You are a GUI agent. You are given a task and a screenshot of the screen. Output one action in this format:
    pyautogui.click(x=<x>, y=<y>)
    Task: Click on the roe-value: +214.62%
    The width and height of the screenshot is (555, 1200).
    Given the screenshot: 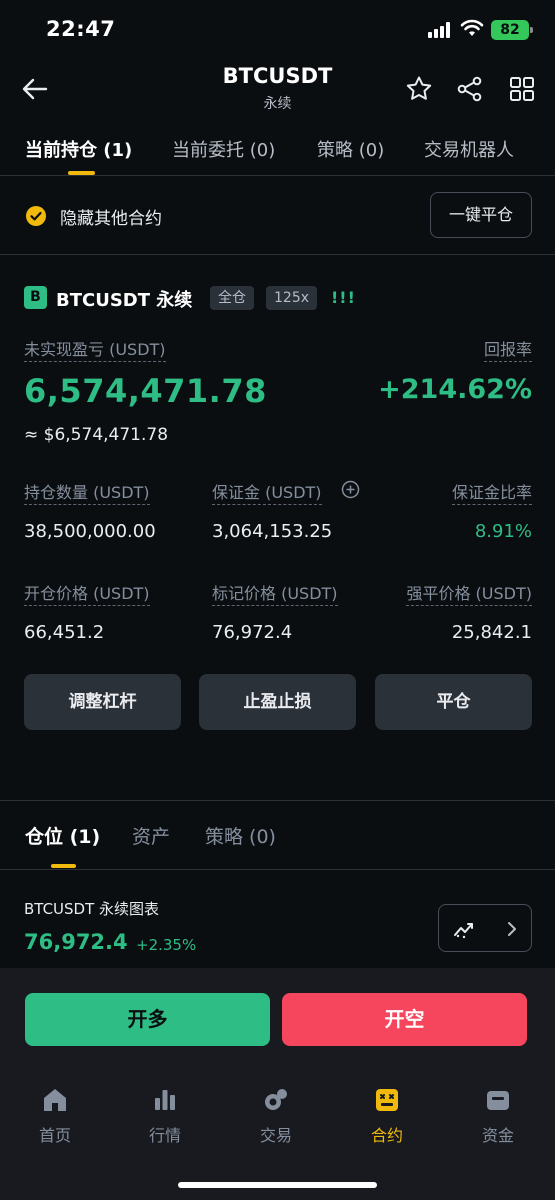 What is the action you would take?
    pyautogui.click(x=455, y=389)
    